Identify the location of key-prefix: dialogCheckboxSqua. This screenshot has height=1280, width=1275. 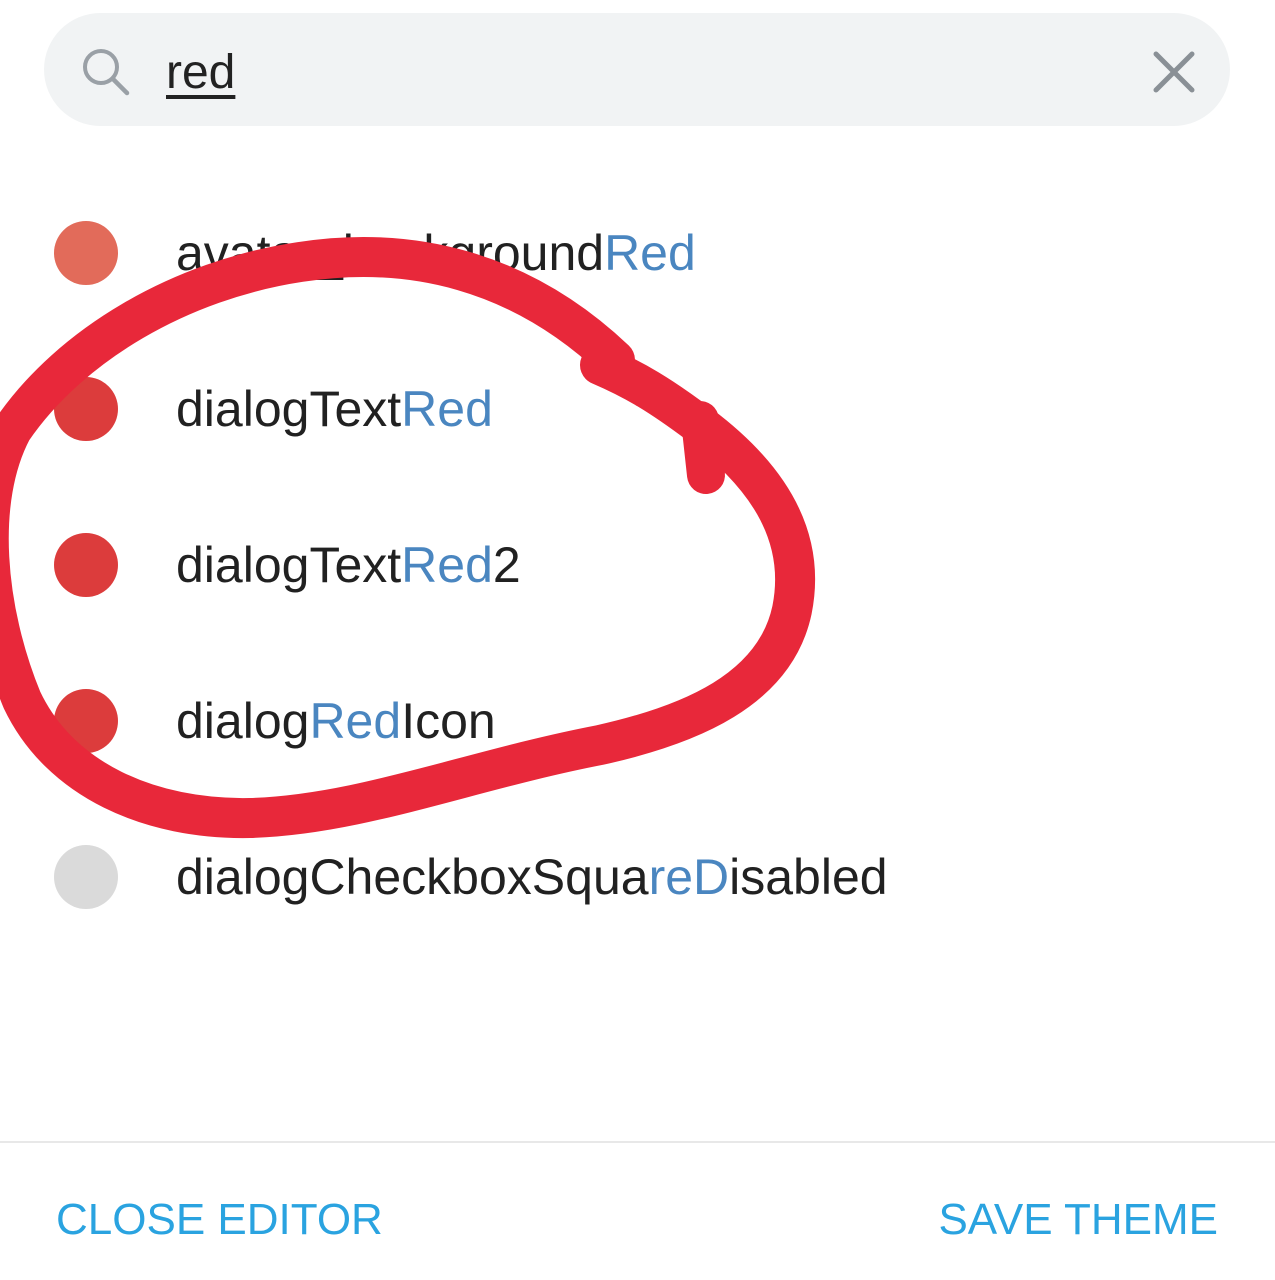
(412, 877).